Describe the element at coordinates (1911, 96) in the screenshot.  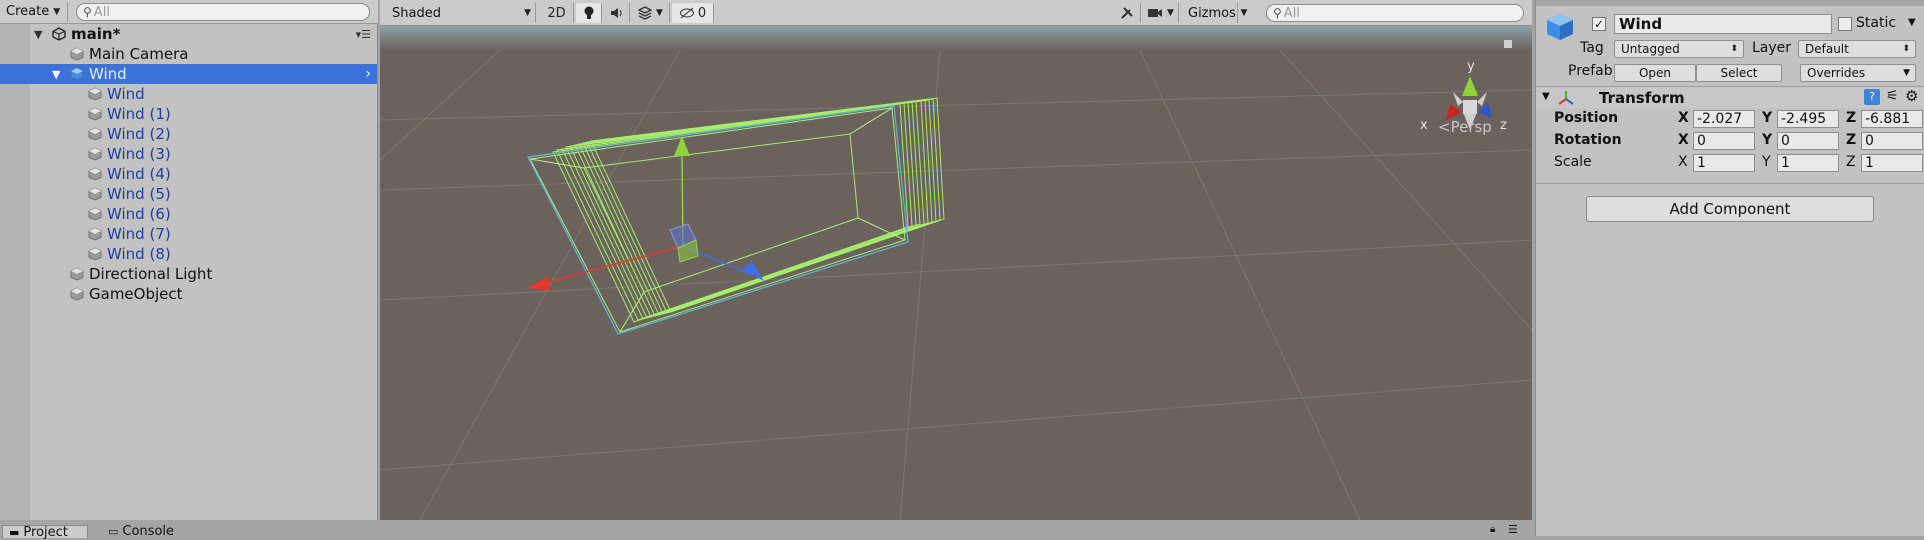
I see `gear-icon: ⚙` at that location.